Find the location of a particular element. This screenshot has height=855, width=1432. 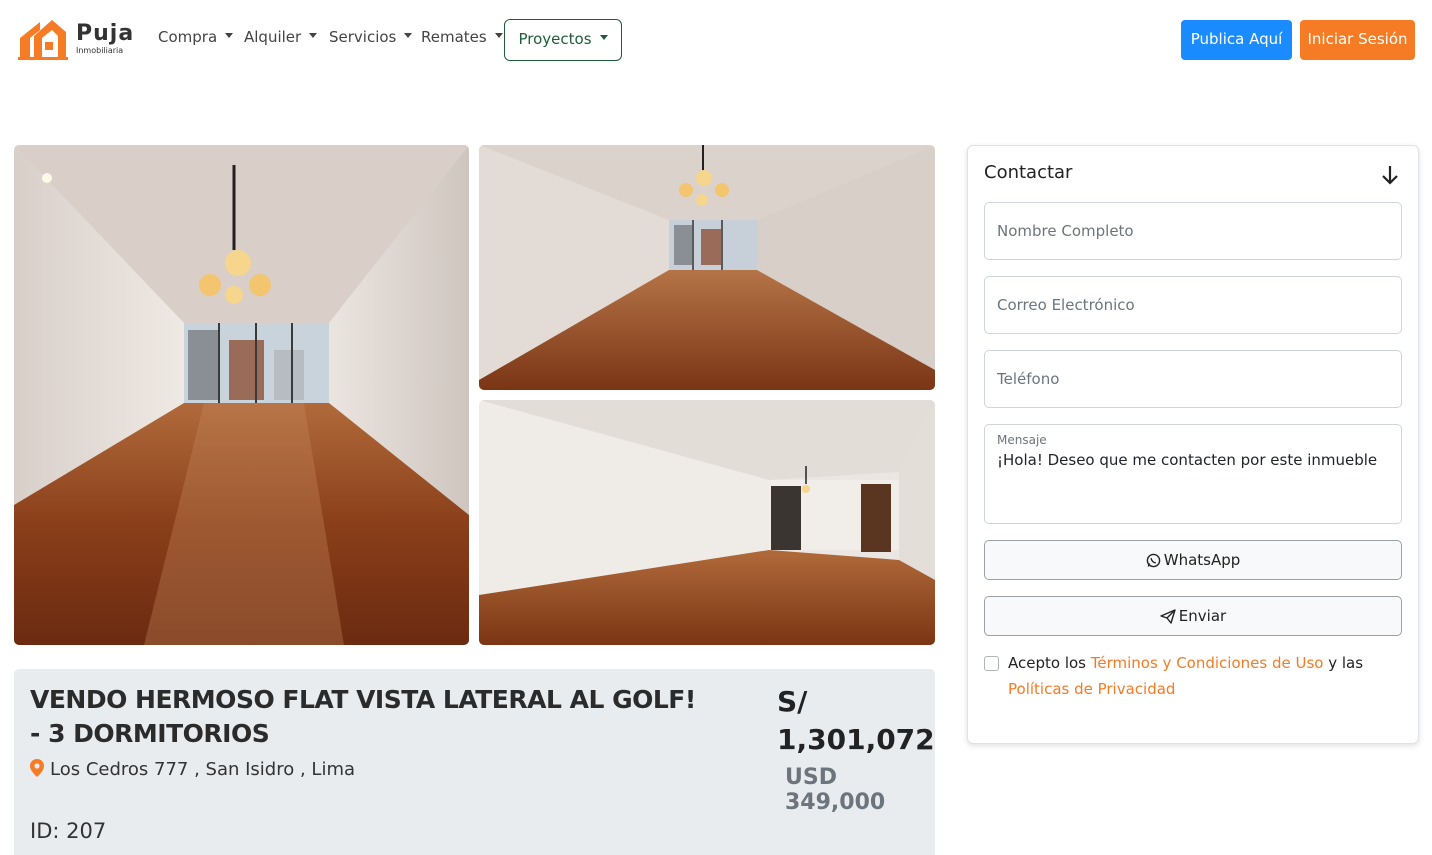

login-button: Iniciar Sesión is located at coordinates (1357, 40).